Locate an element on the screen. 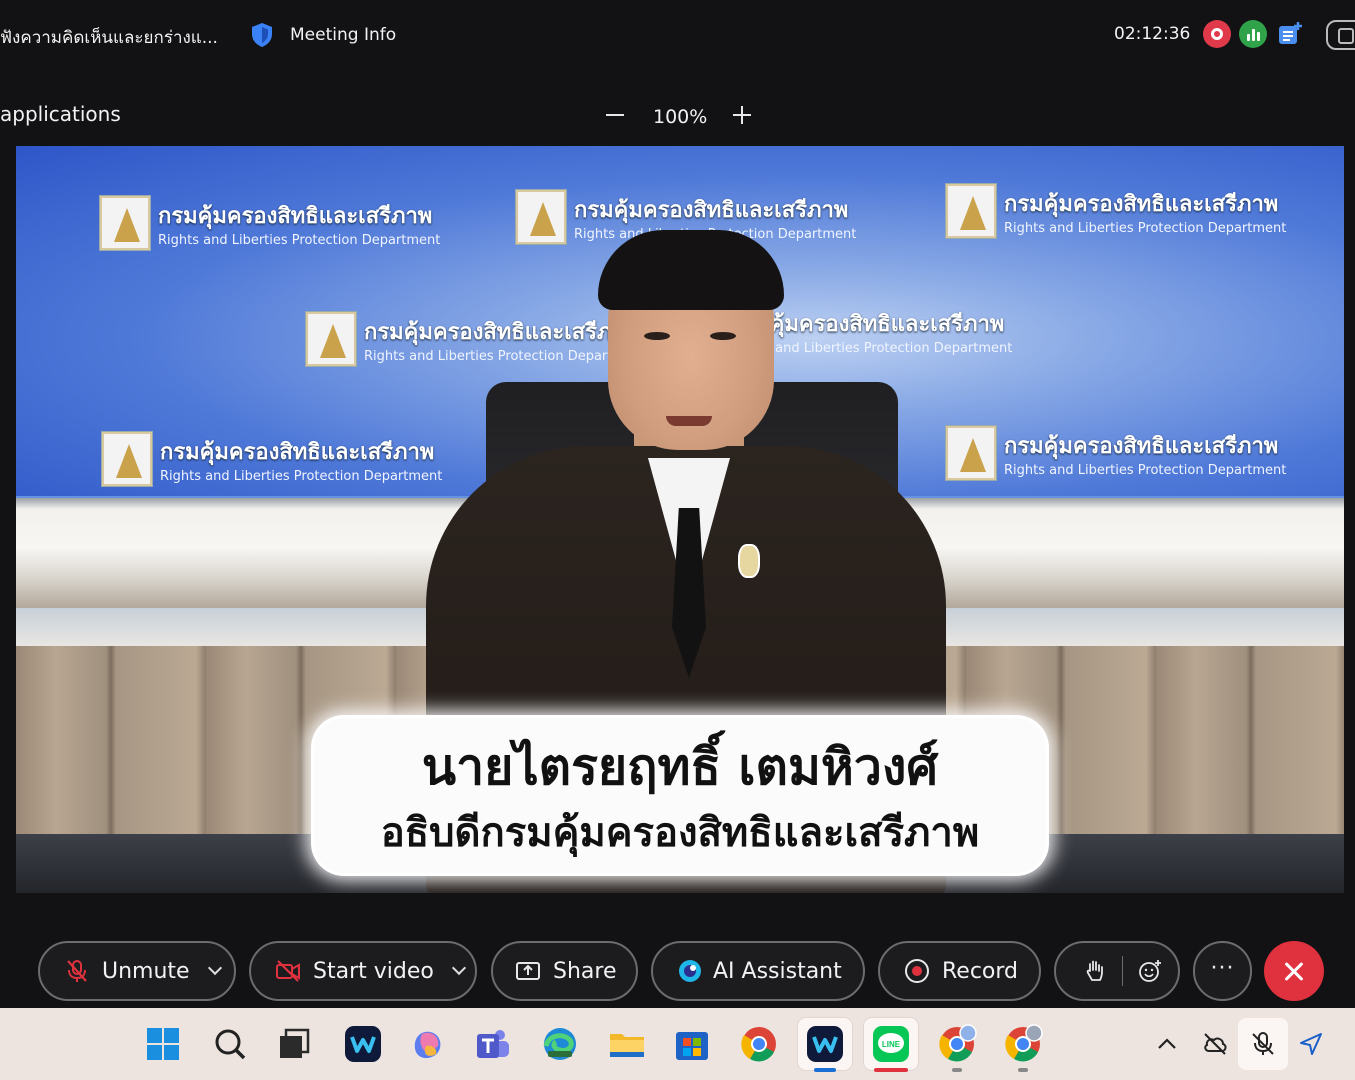  active-indicator is located at coordinates (825, 1070).